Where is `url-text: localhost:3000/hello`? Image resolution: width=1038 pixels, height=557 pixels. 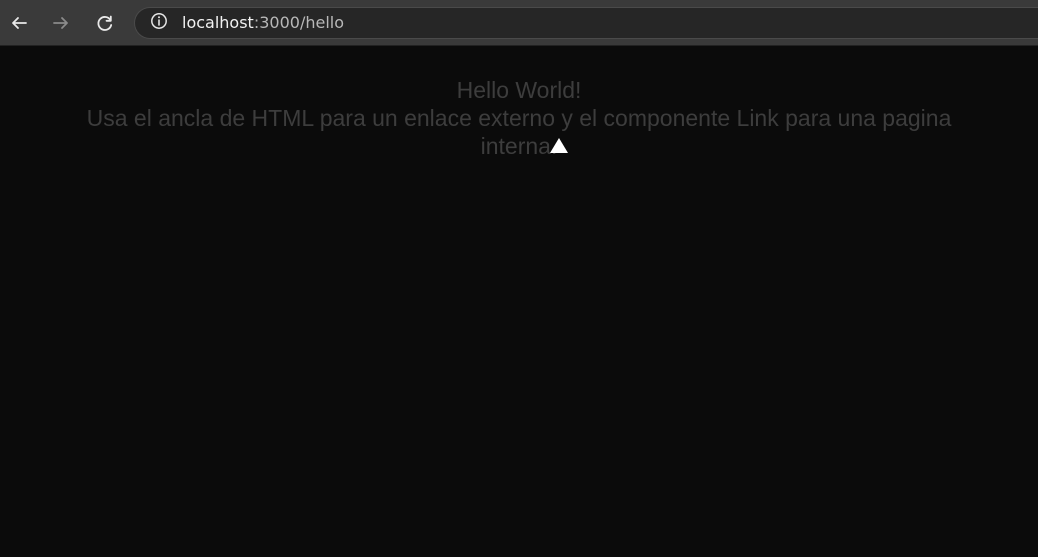 url-text: localhost:3000/hello is located at coordinates (263, 23).